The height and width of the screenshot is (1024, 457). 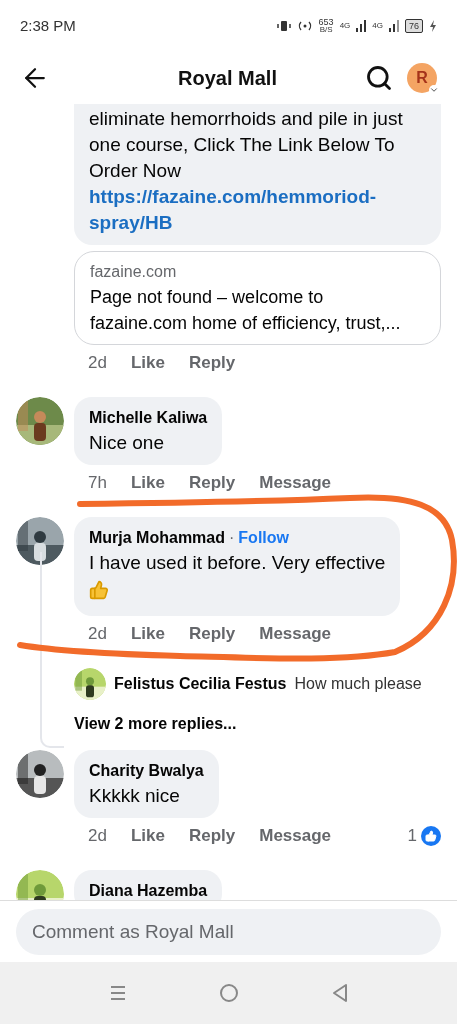 I want to click on profile-avatar: R, so click(x=422, y=78).